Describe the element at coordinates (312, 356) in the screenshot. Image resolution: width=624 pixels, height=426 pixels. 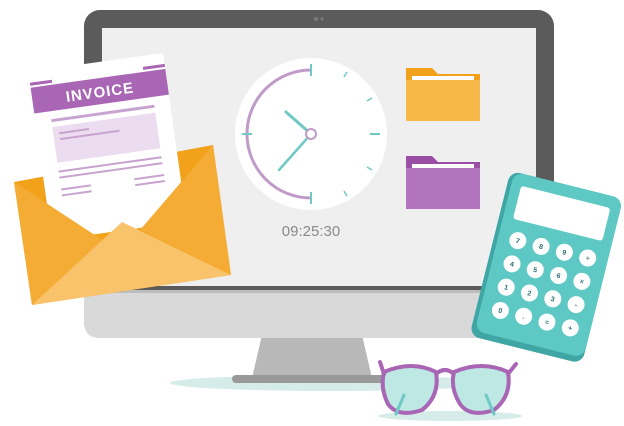
I see `monitor-stand-neck` at that location.